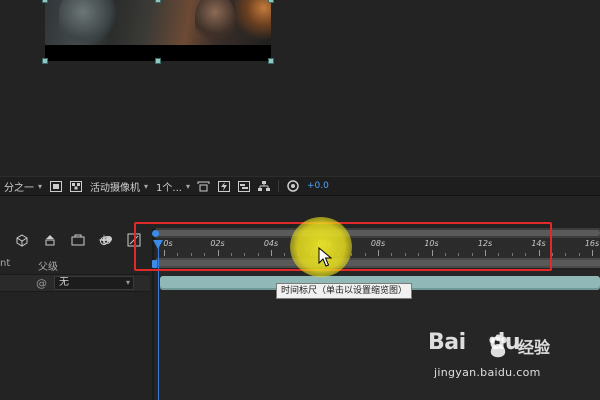 The width and height of the screenshot is (600, 400). I want to click on ruler-label: 16s, so click(592, 243).